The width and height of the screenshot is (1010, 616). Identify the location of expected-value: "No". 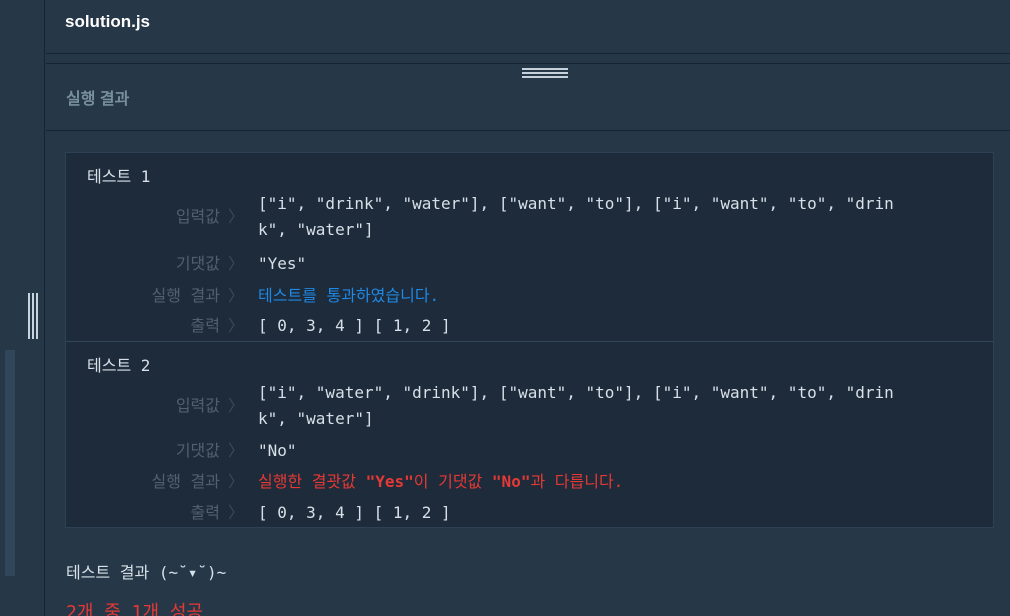
(277, 450).